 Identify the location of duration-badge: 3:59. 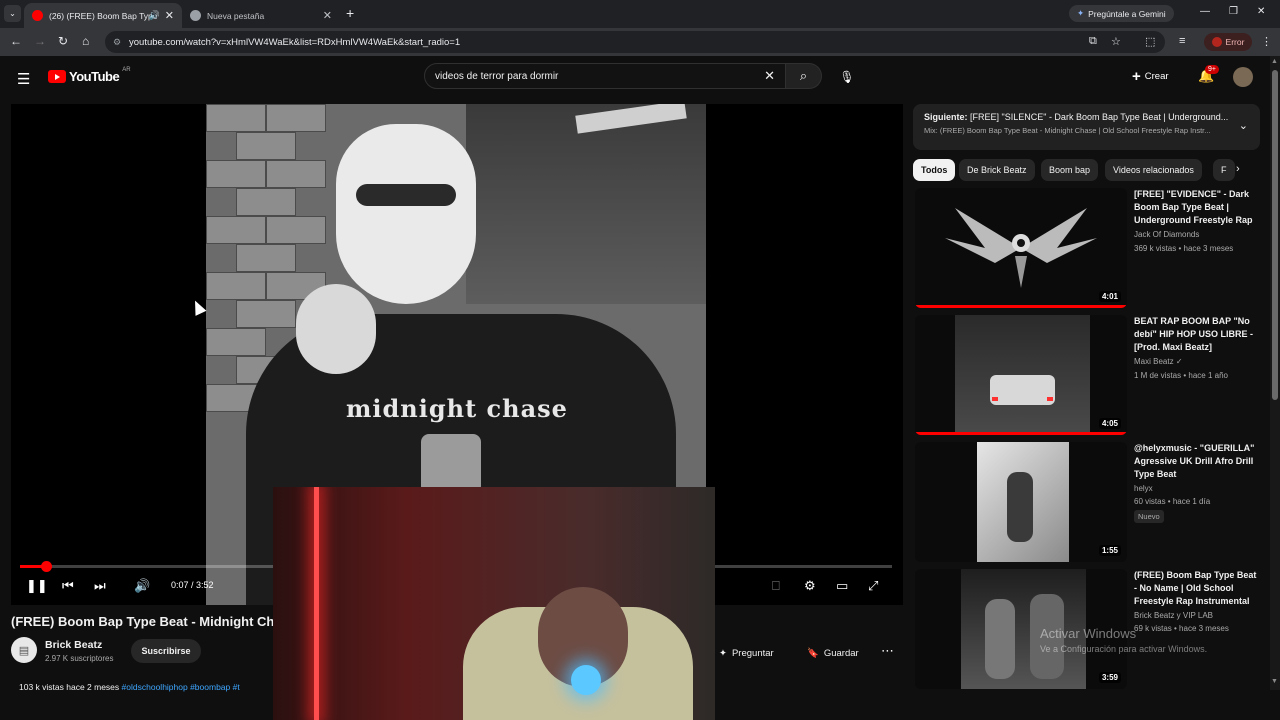
(1109, 677).